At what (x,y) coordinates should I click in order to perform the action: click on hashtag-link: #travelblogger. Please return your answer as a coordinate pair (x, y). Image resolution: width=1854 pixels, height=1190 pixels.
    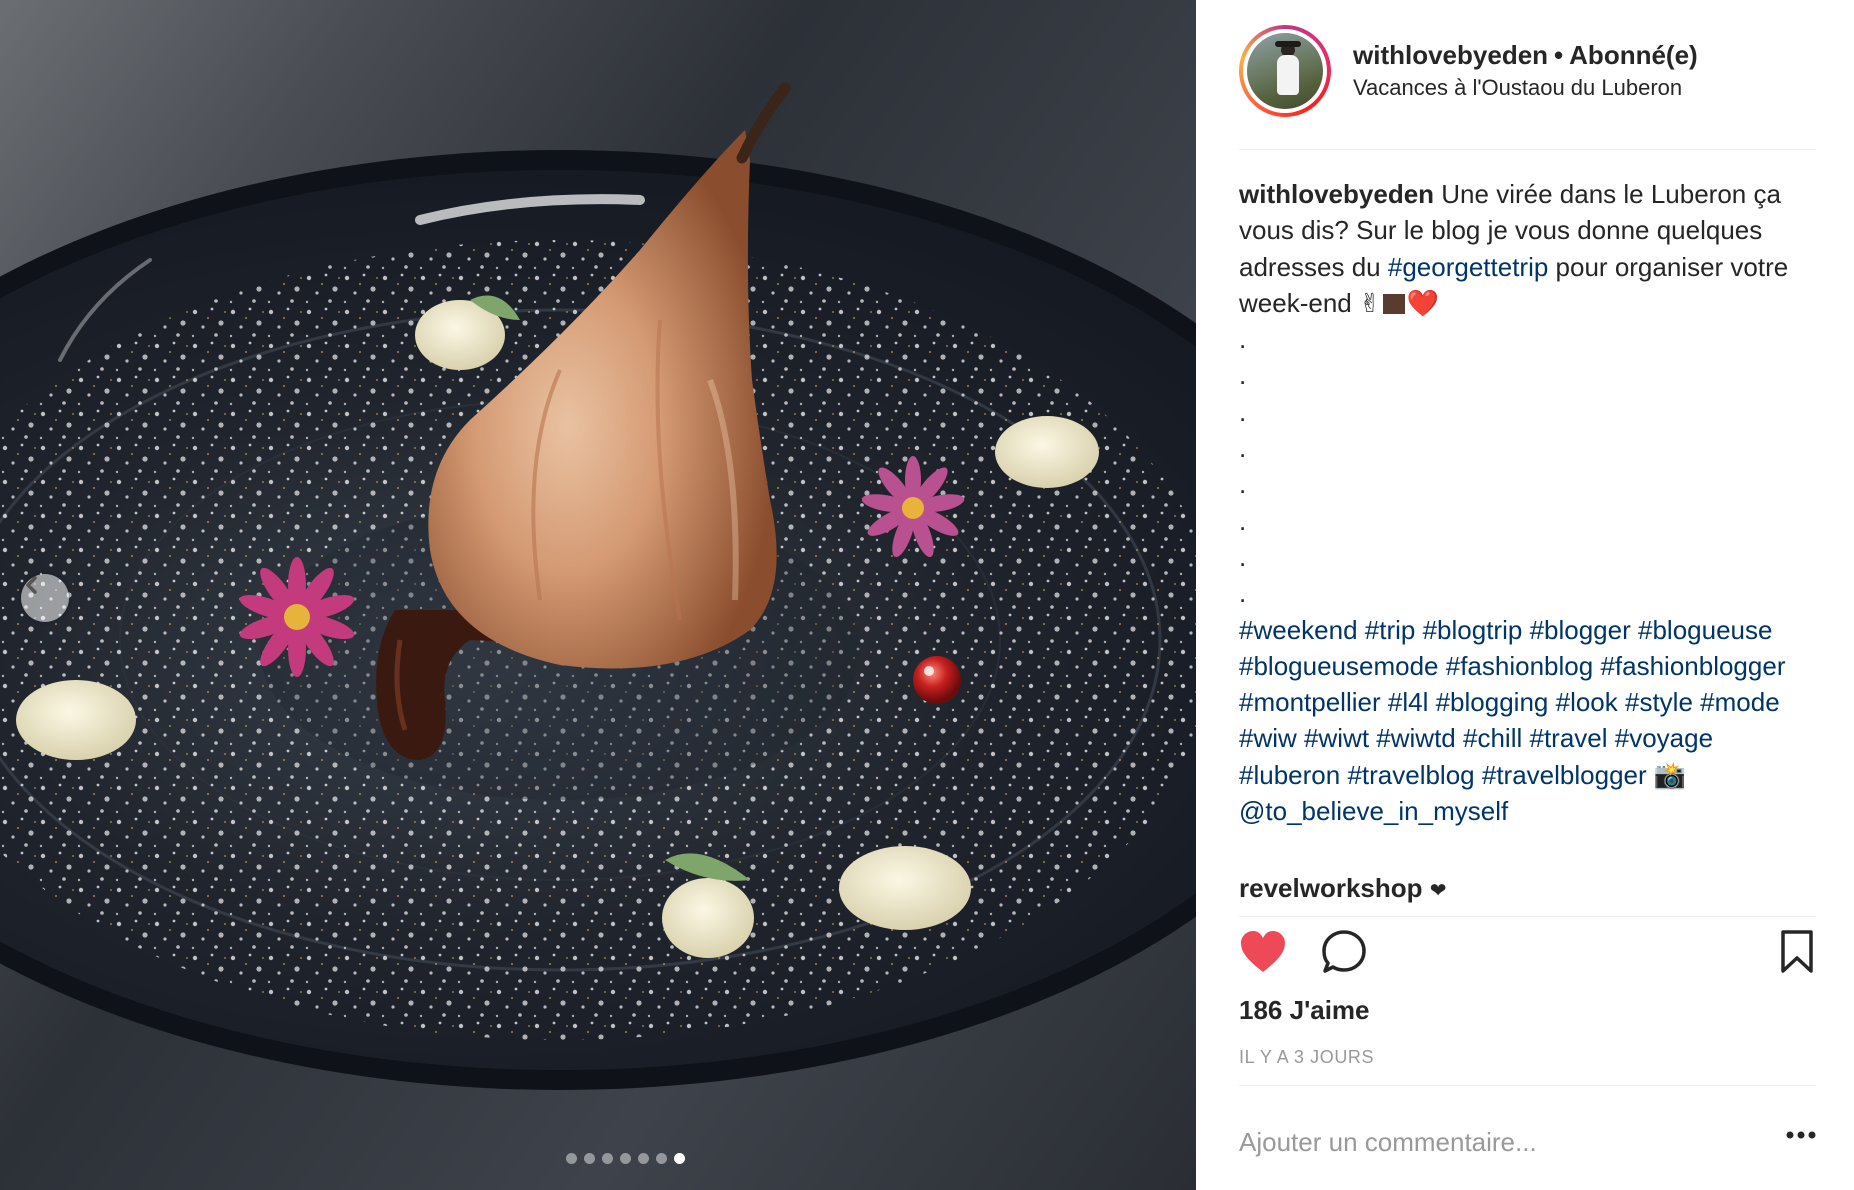
    Looking at the image, I should click on (1564, 775).